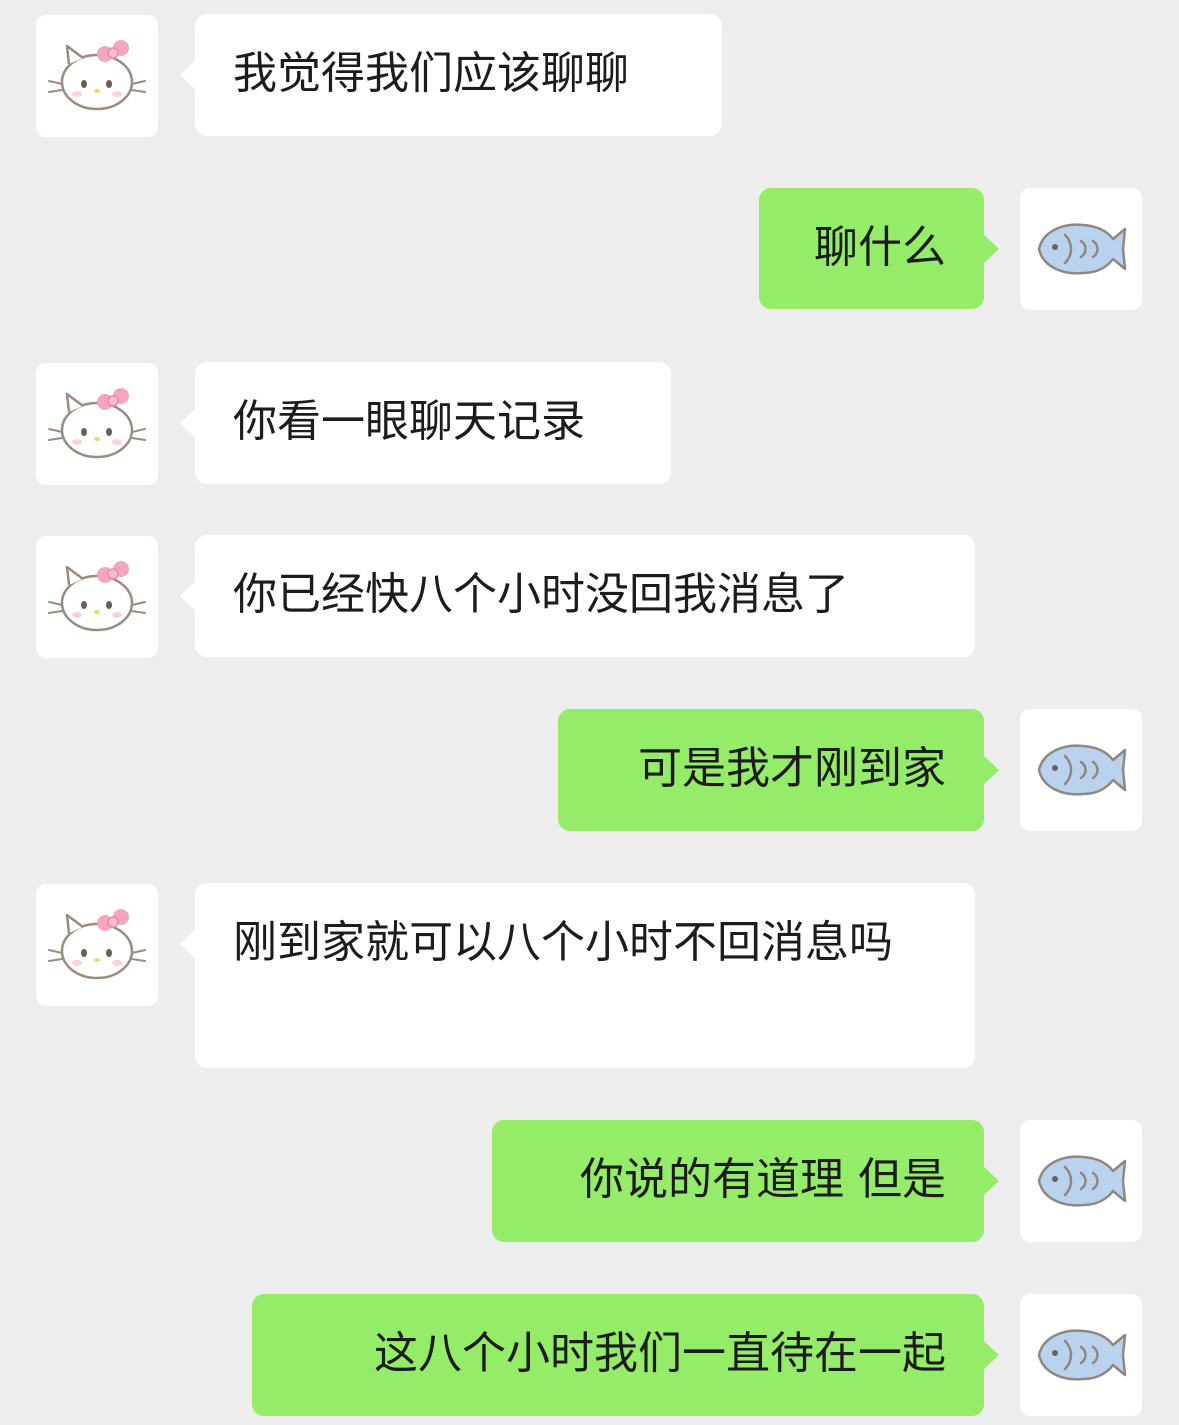 The width and height of the screenshot is (1179, 1425). I want to click on message-text: 我觉得我们应该聊聊, so click(431, 73).